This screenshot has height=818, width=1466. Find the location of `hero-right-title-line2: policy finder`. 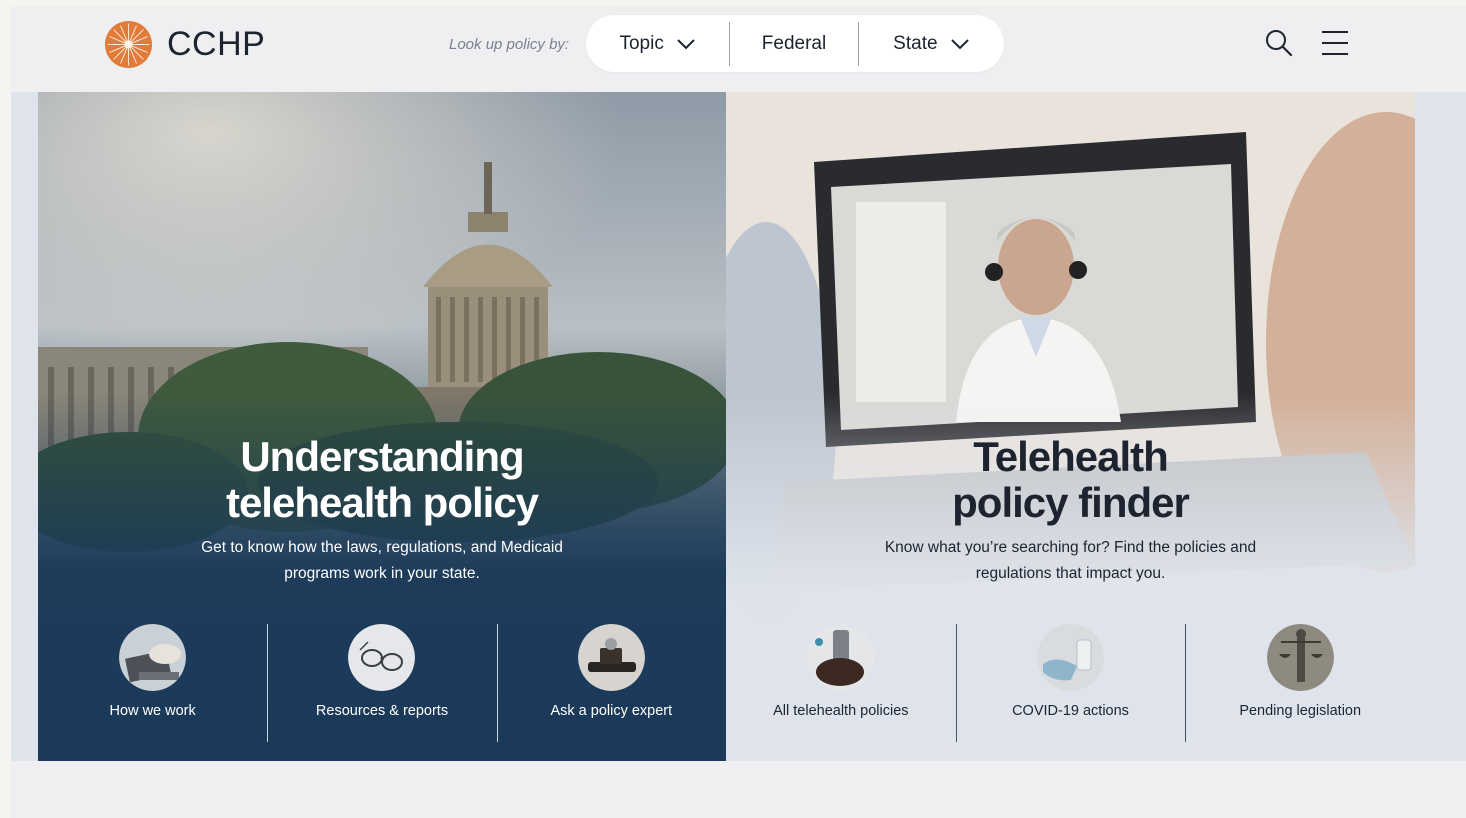

hero-right-title-line2: policy finder is located at coordinates (1071, 502).